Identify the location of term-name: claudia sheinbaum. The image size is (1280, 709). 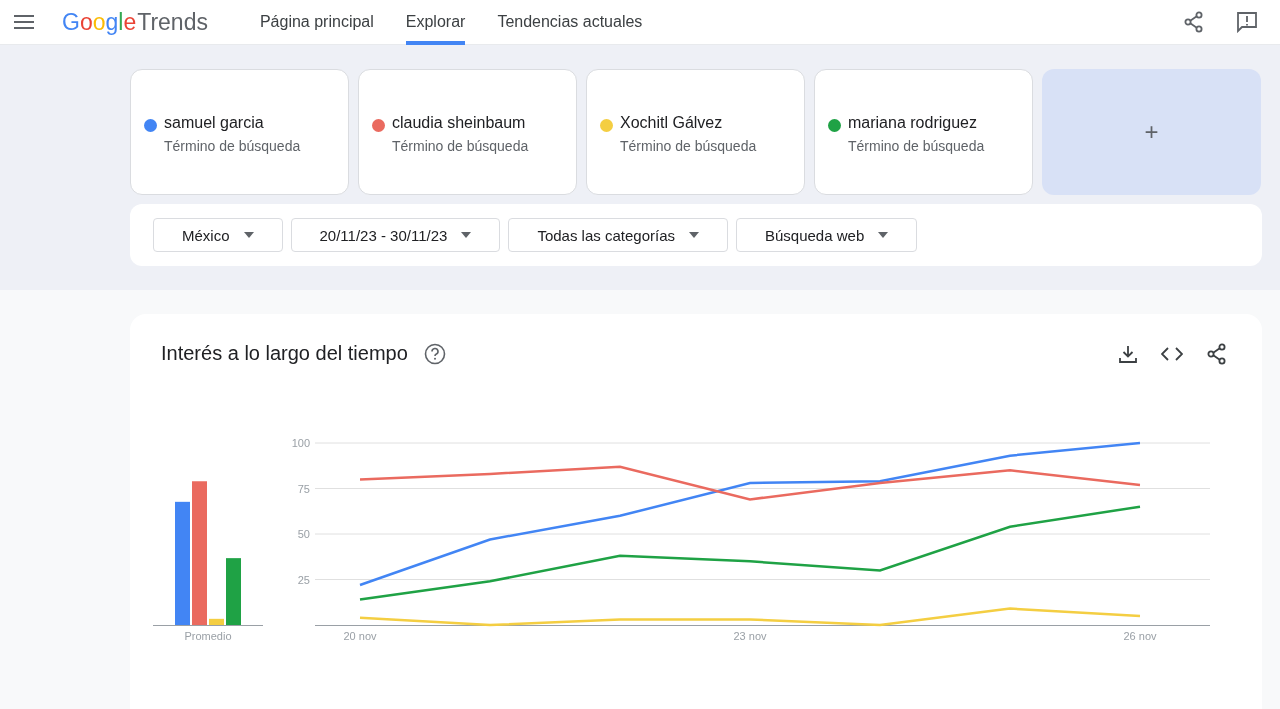
(459, 123).